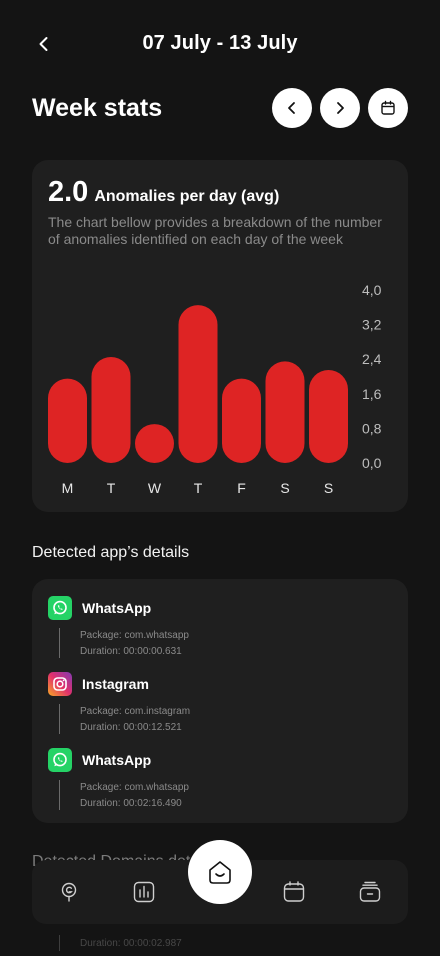  I want to click on home-button, so click(220, 872).